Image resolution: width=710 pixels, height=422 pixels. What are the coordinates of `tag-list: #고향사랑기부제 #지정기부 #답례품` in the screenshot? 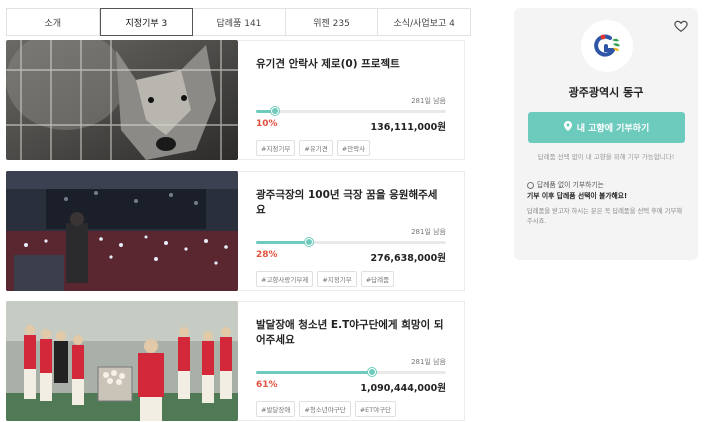 It's located at (325, 279).